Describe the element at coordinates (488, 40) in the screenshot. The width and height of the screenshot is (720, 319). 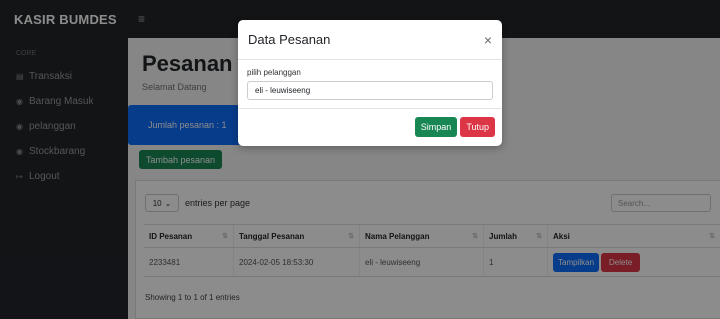
I see `close-icon: ×` at that location.